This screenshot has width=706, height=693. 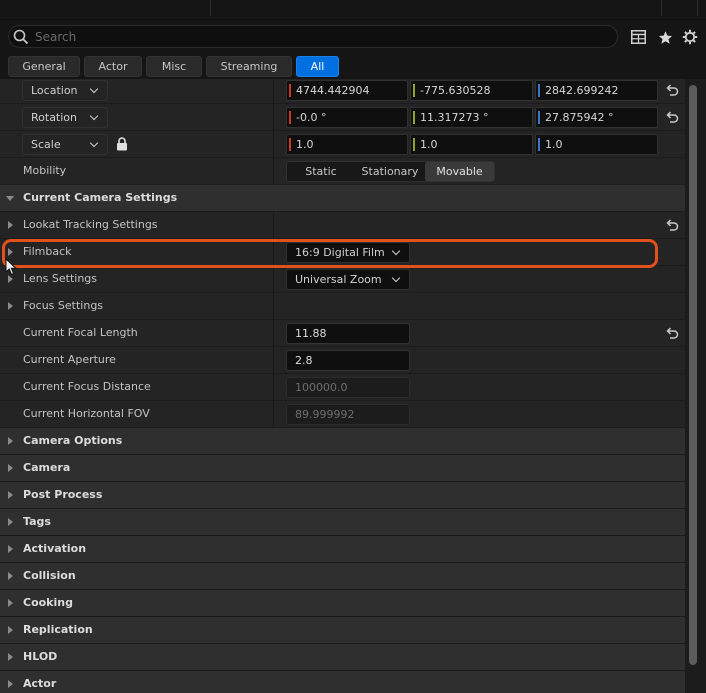 I want to click on category-title: Activation, so click(x=55, y=548).